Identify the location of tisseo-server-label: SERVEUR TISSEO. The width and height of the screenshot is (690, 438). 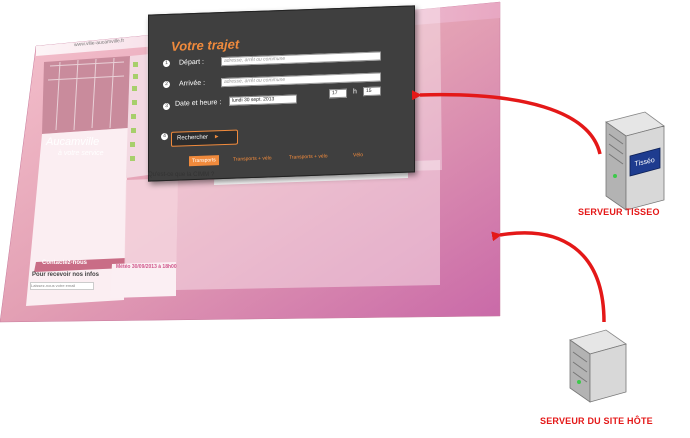
(619, 212).